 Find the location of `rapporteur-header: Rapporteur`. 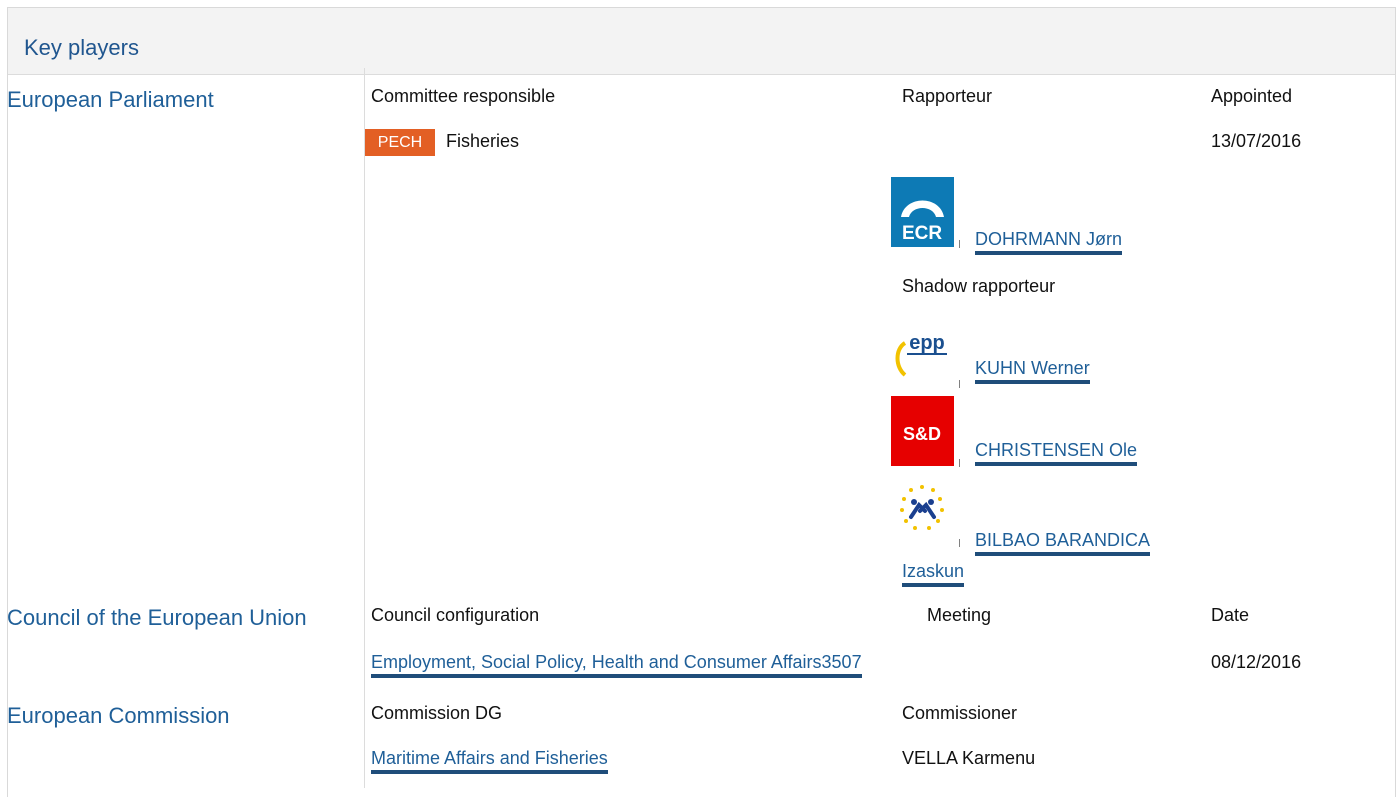

rapporteur-header: Rapporteur is located at coordinates (947, 96).